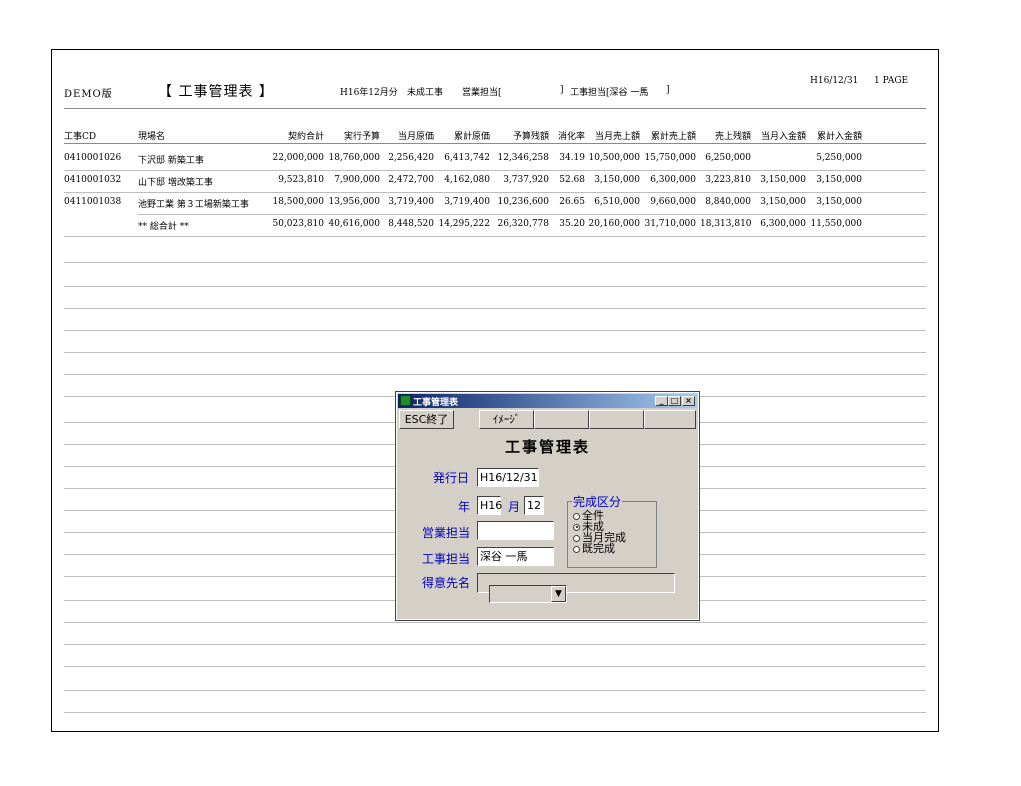  What do you see at coordinates (93, 158) in the screenshot?
I see `cell-code: 0410001026` at bounding box center [93, 158].